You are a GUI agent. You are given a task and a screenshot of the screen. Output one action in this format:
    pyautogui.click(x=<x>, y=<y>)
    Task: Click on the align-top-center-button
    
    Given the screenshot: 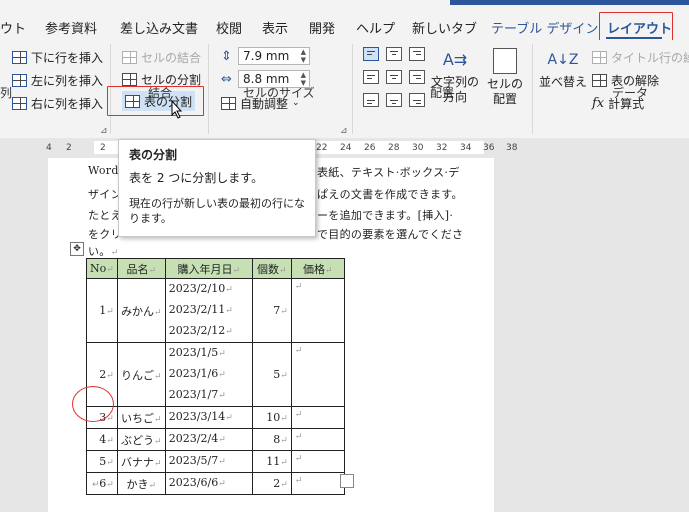 What is the action you would take?
    pyautogui.click(x=394, y=54)
    